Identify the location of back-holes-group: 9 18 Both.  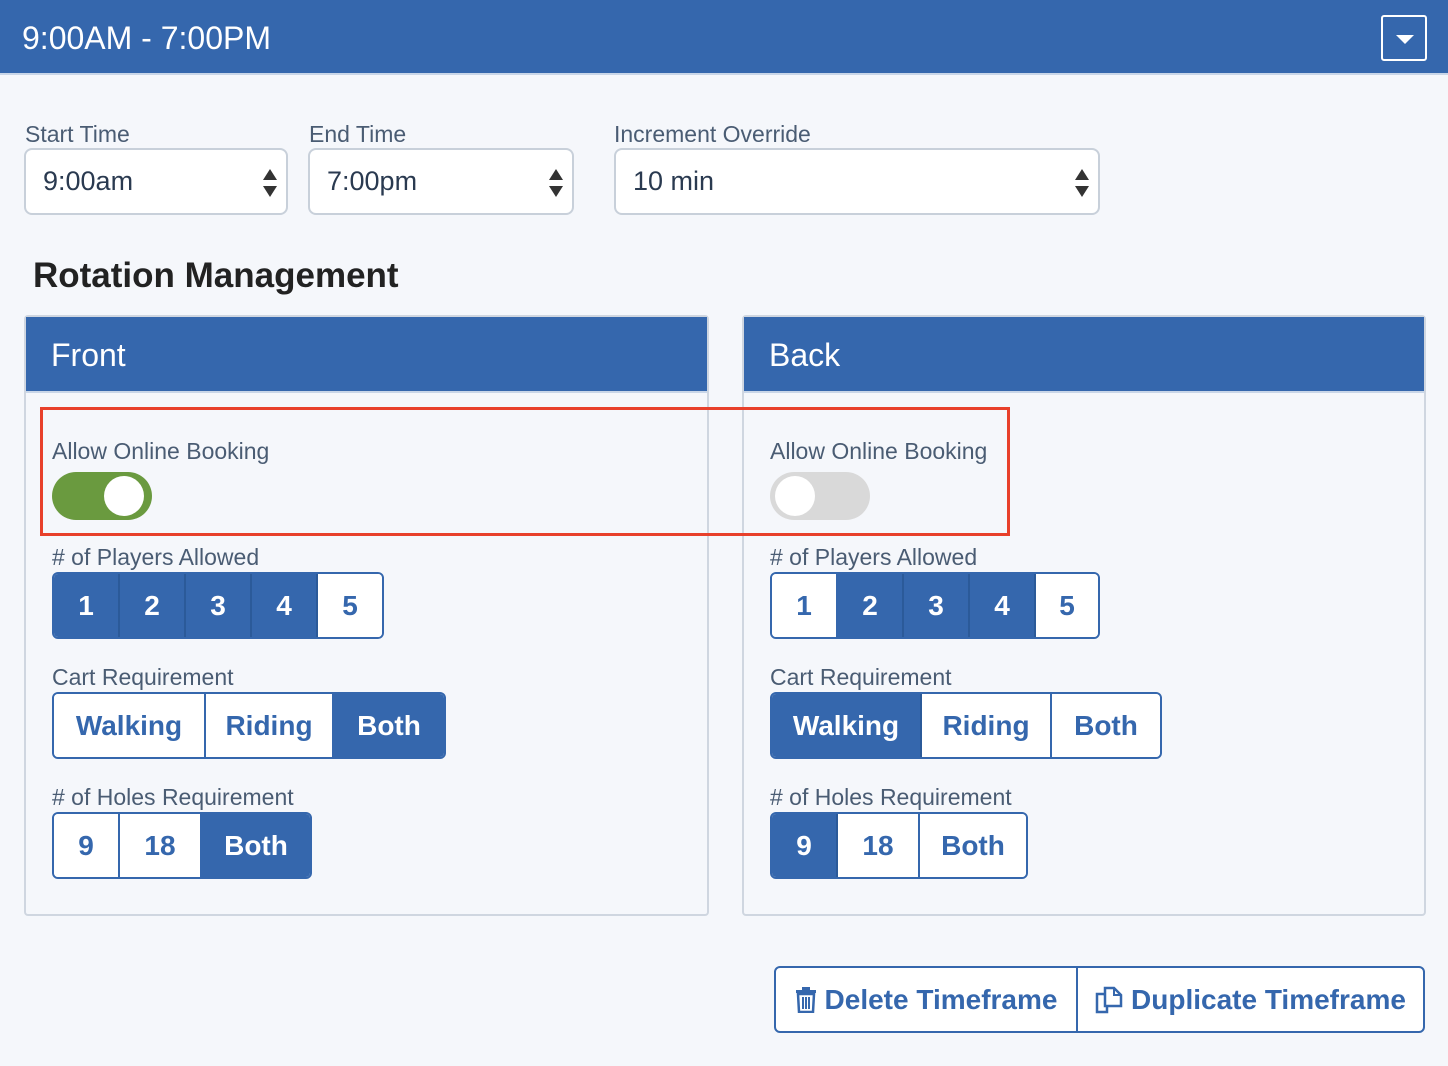
(899, 845).